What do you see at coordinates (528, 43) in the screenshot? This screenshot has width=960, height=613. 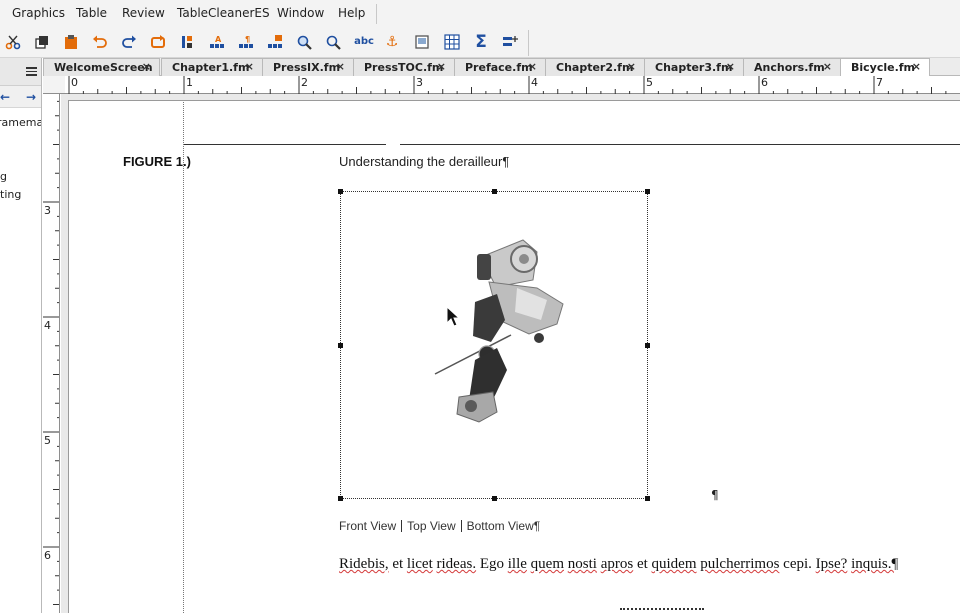 I see `toolbar-separator` at bounding box center [528, 43].